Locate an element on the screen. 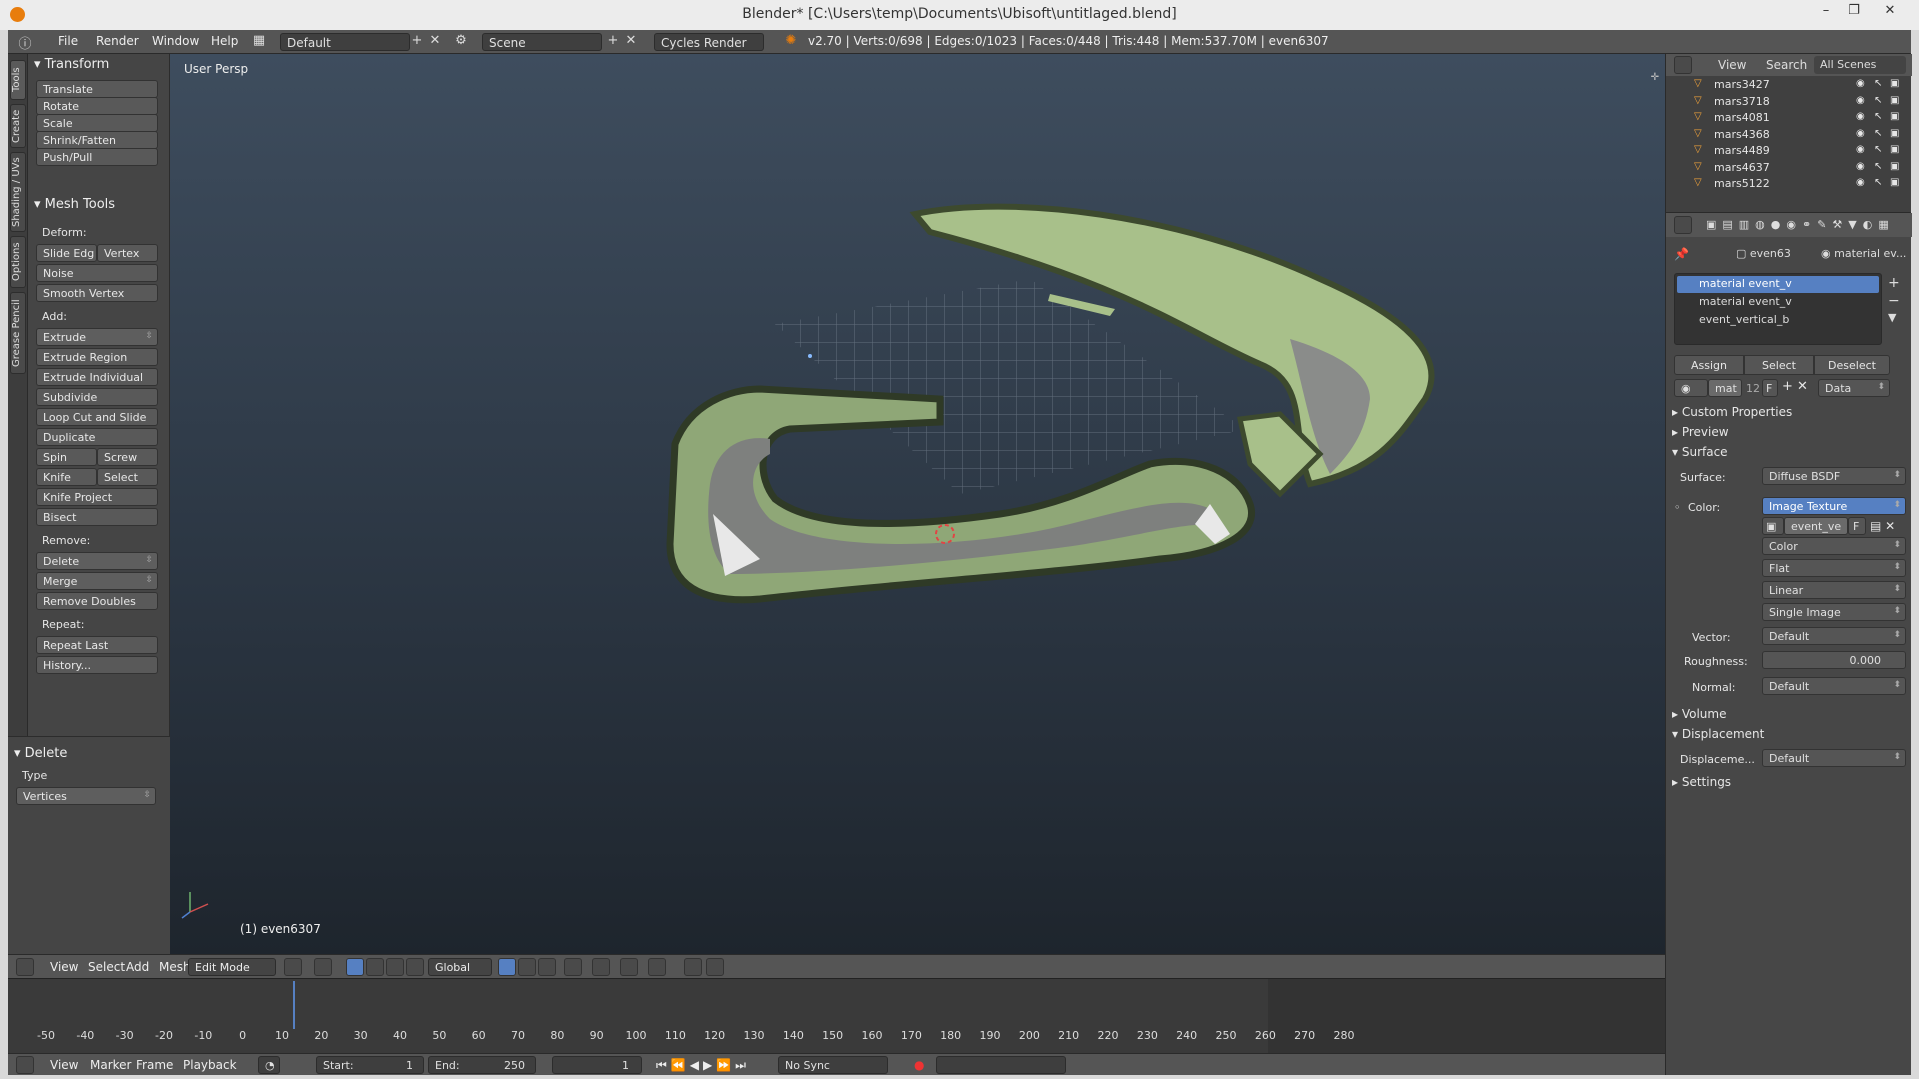 The image size is (1919, 1079). extrude-region-button: Extrude Region is located at coordinates (97, 357).